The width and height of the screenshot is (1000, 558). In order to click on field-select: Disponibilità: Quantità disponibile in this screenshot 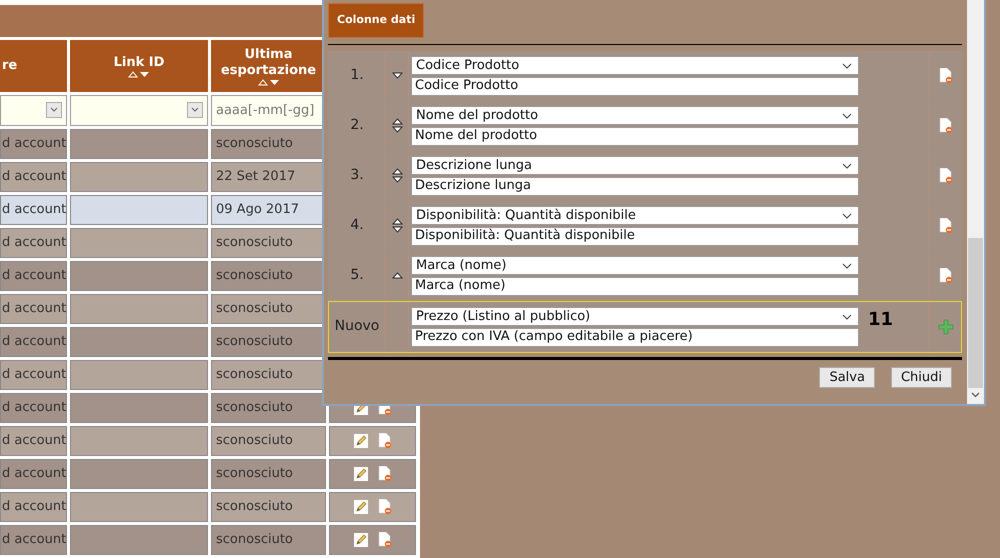, I will do `click(635, 215)`.